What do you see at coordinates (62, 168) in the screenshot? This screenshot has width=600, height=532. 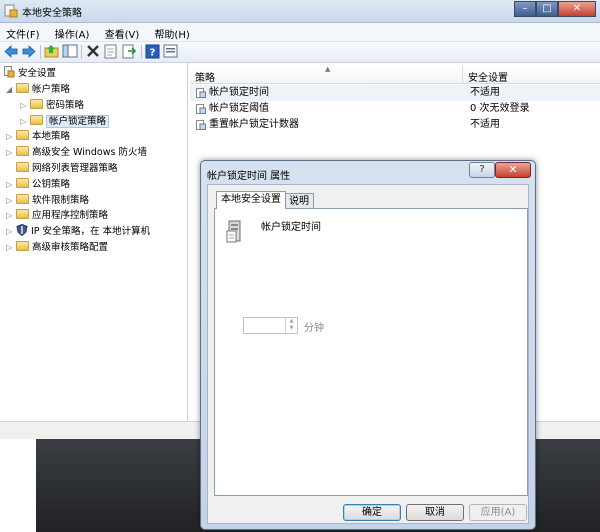 I see `tree-item-network-list: 网络列表管理器策略` at bounding box center [62, 168].